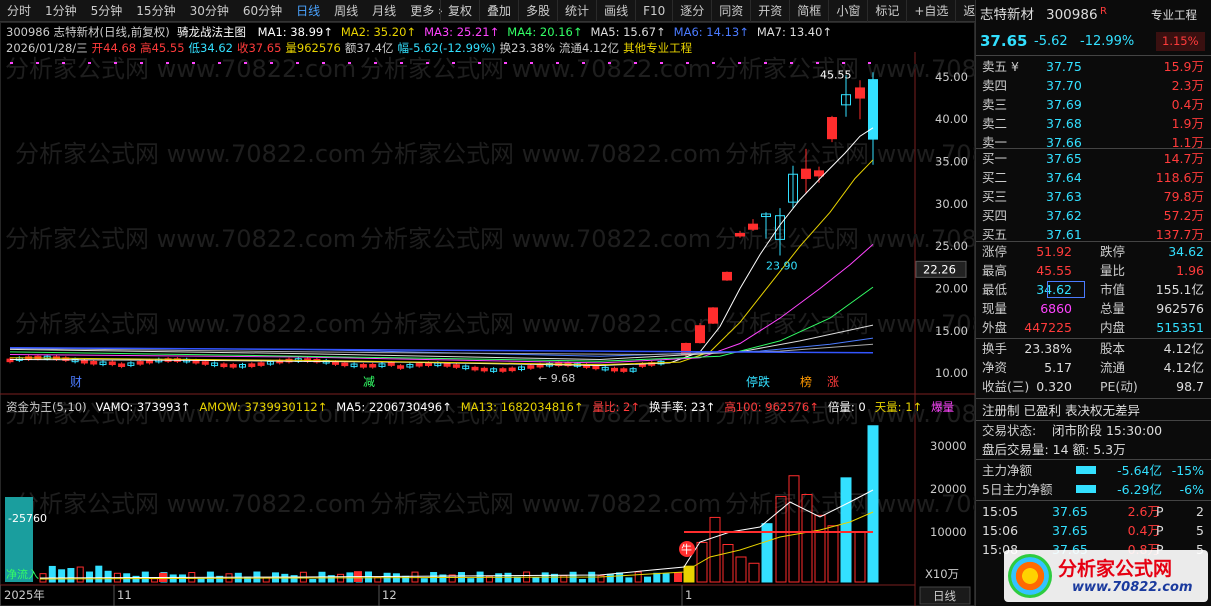  Describe the element at coordinates (1093, 386) in the screenshot. I see `panel-row: 收益(三) 0.320 PE(动) 98.7` at that location.